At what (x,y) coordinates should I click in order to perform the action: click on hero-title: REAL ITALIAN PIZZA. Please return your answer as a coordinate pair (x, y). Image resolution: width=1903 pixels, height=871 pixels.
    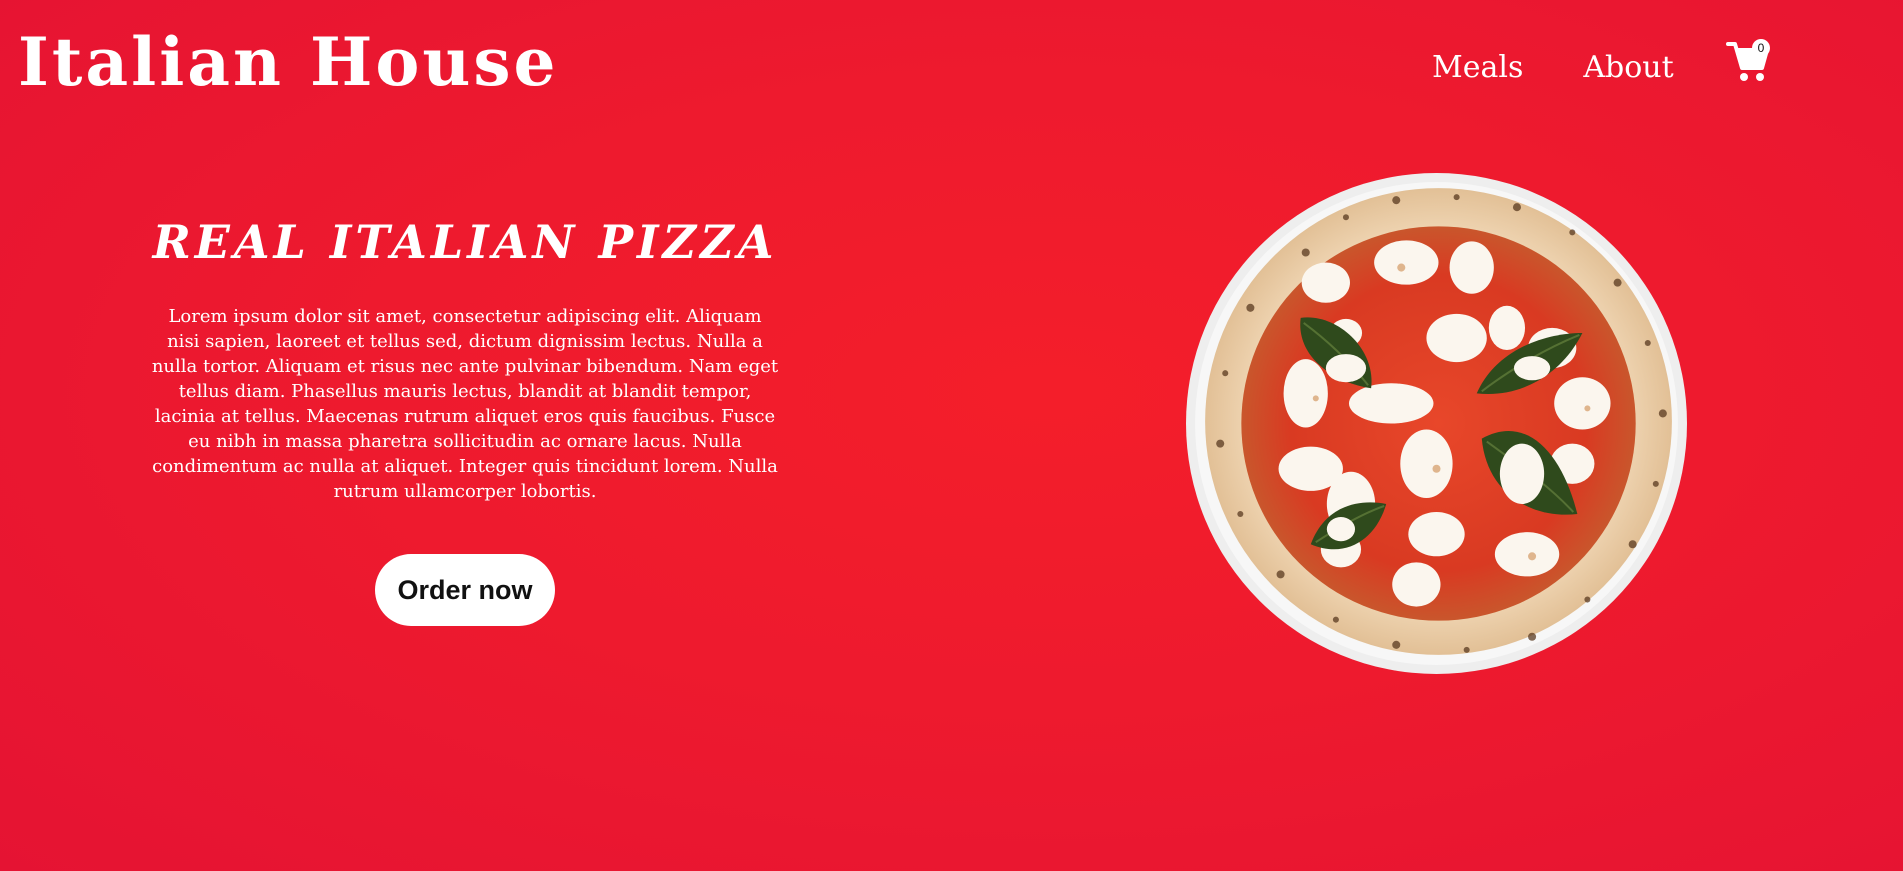
    Looking at the image, I should click on (465, 242).